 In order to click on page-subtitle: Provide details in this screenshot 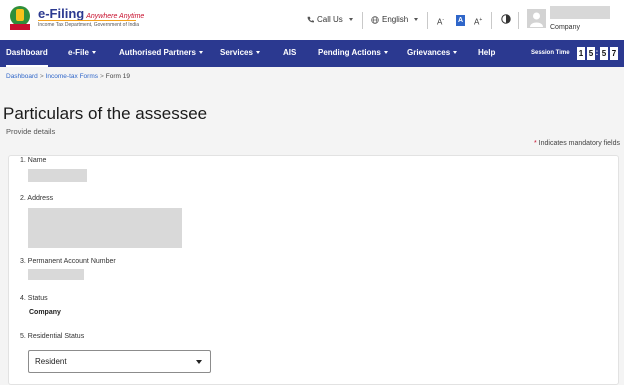, I will do `click(31, 131)`.